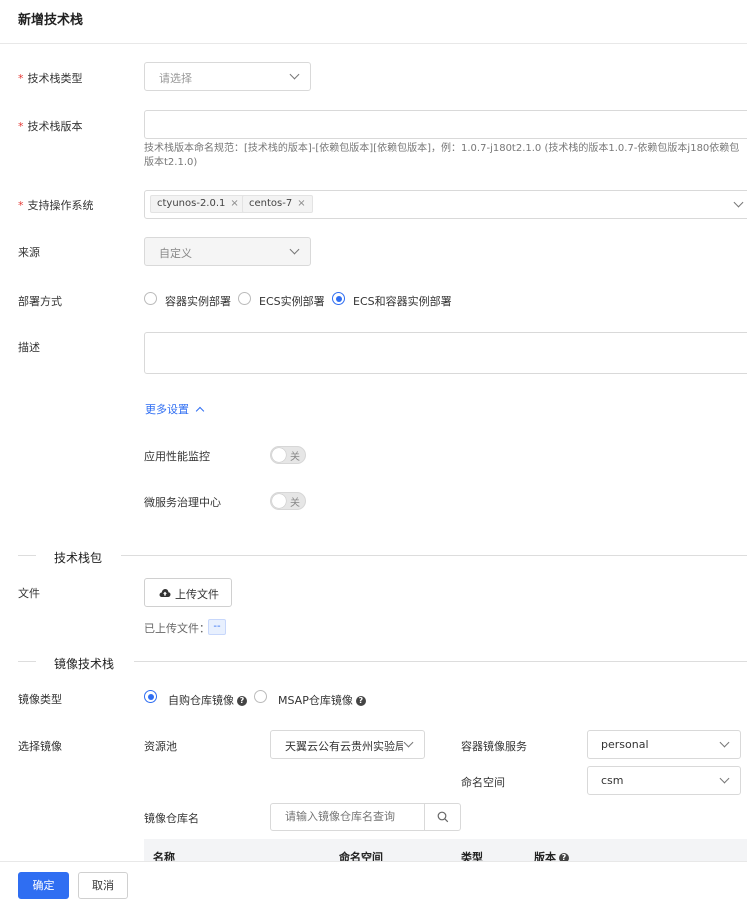 The height and width of the screenshot is (899, 747). I want to click on radio-self-registry, so click(150, 696).